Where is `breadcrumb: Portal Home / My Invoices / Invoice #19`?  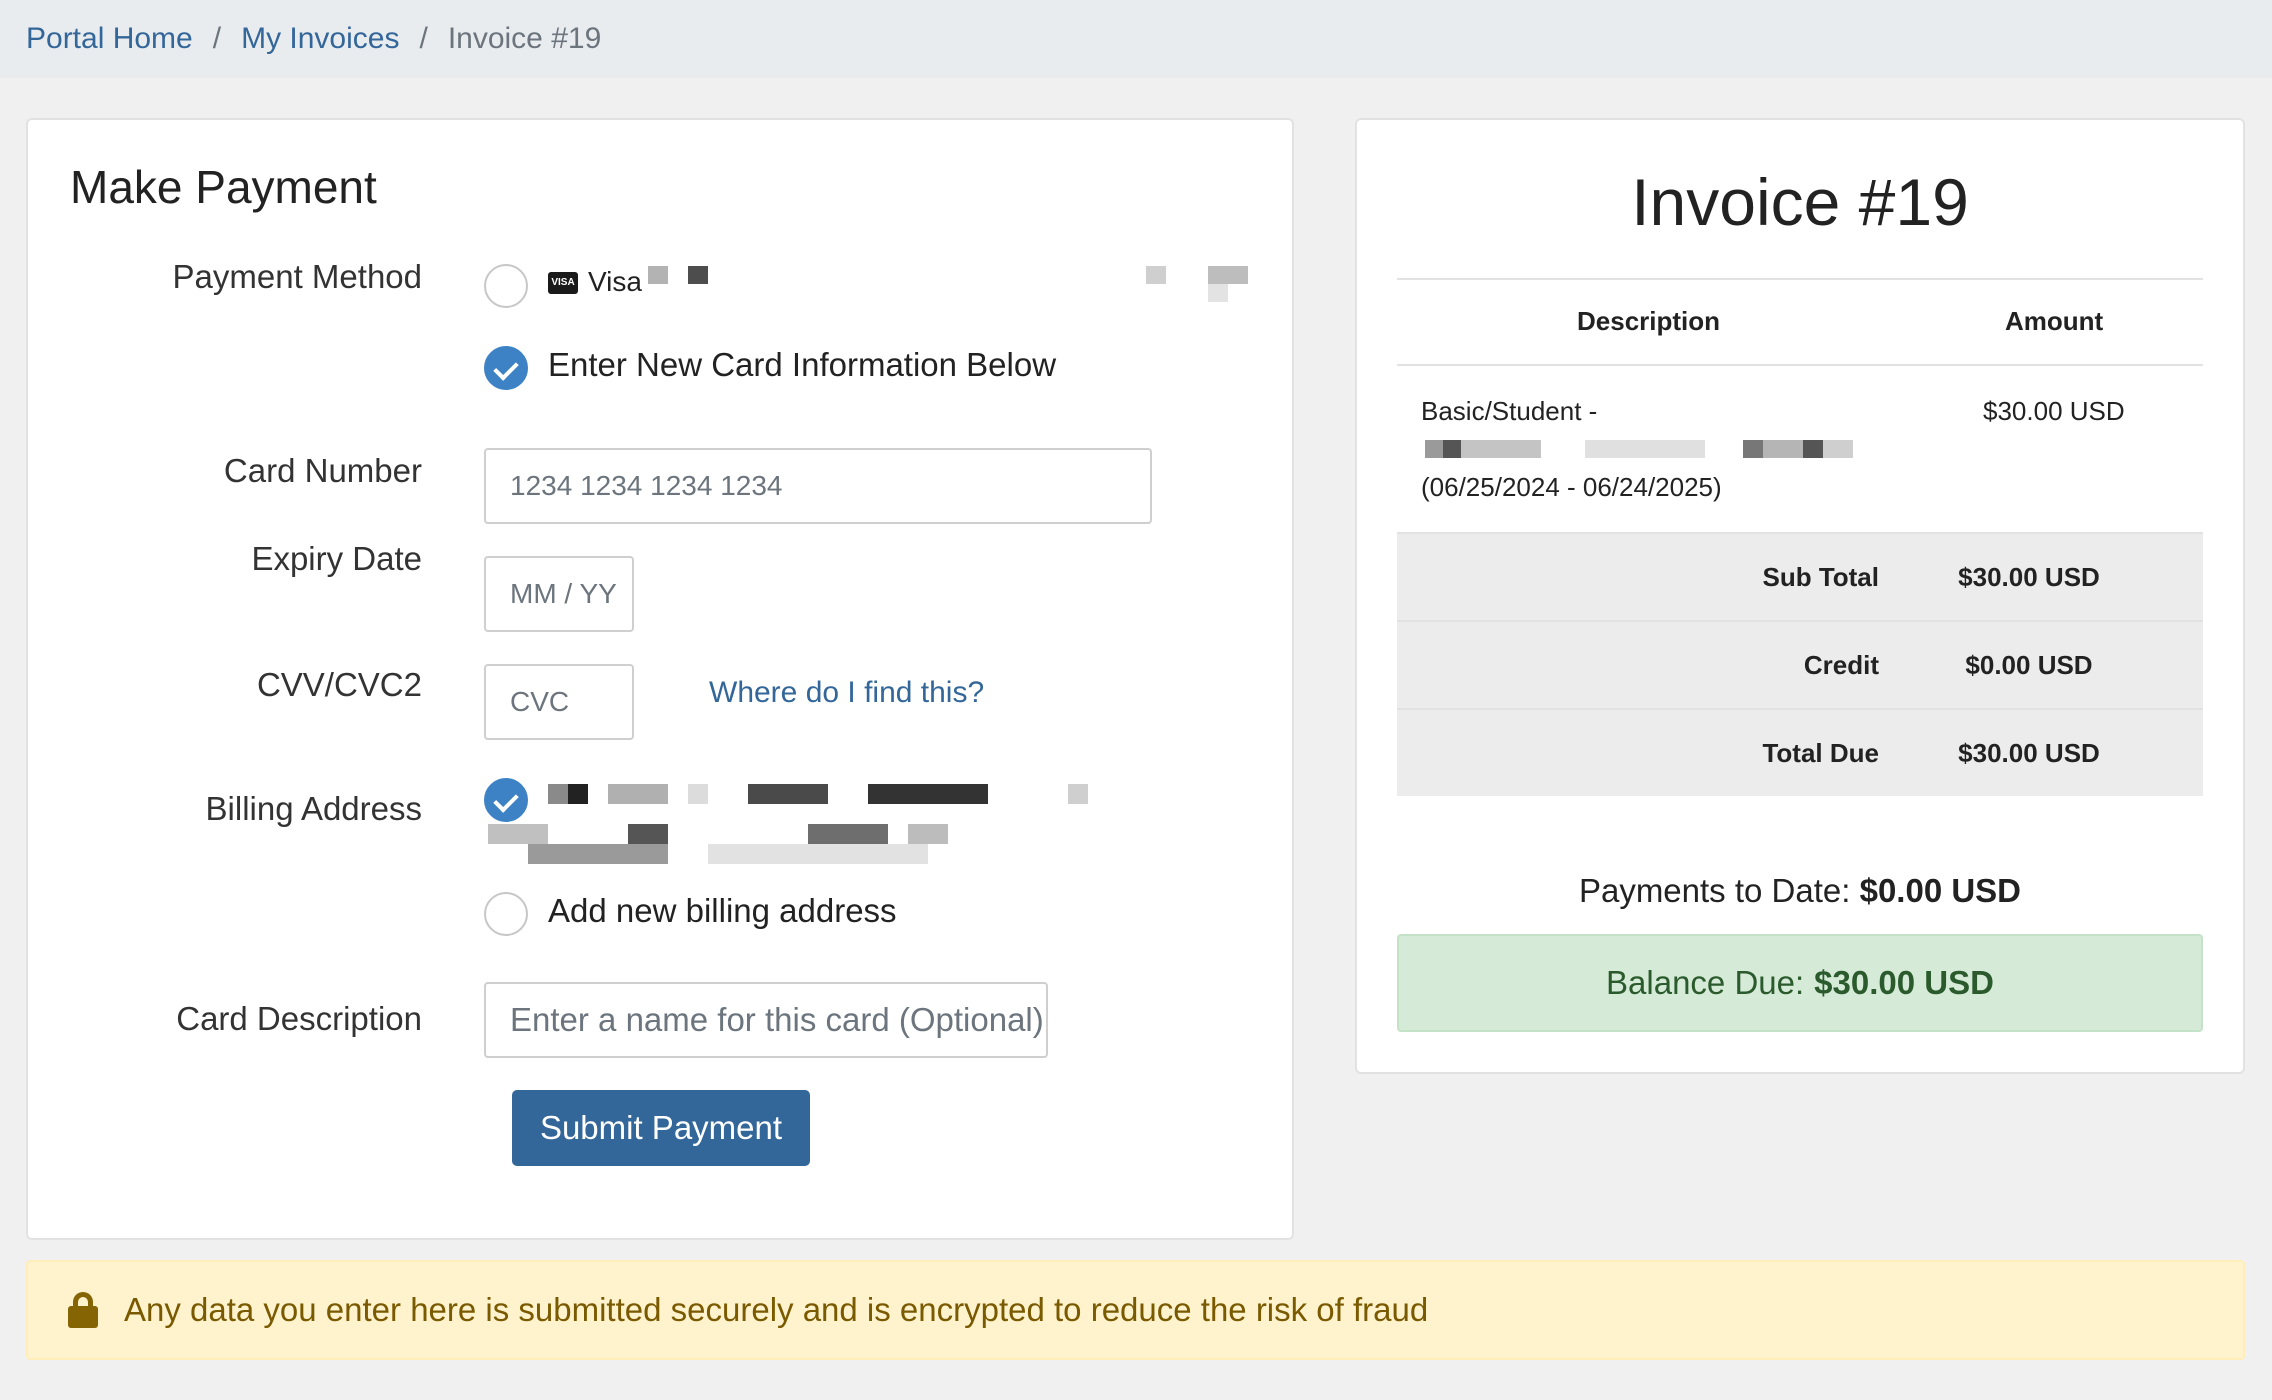 breadcrumb: Portal Home / My Invoices / Invoice #19 is located at coordinates (1136, 39).